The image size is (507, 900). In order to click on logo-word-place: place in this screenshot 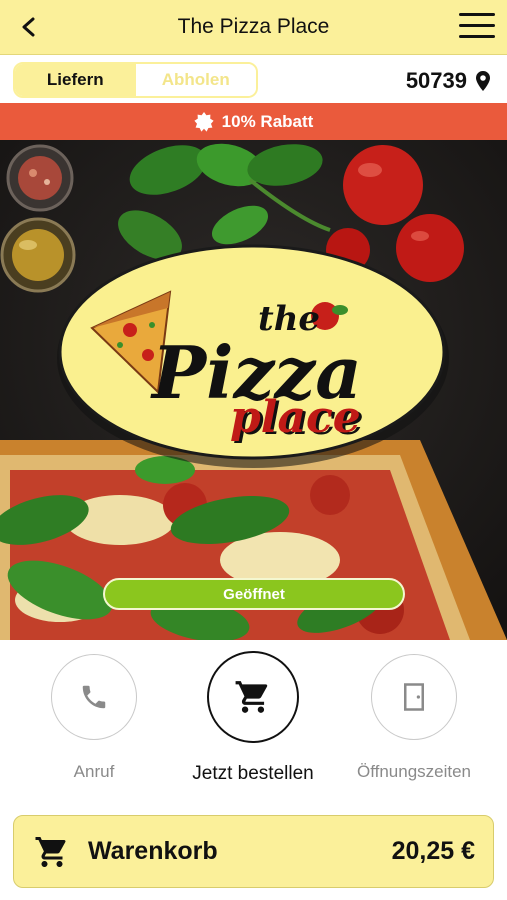, I will do `click(295, 417)`.